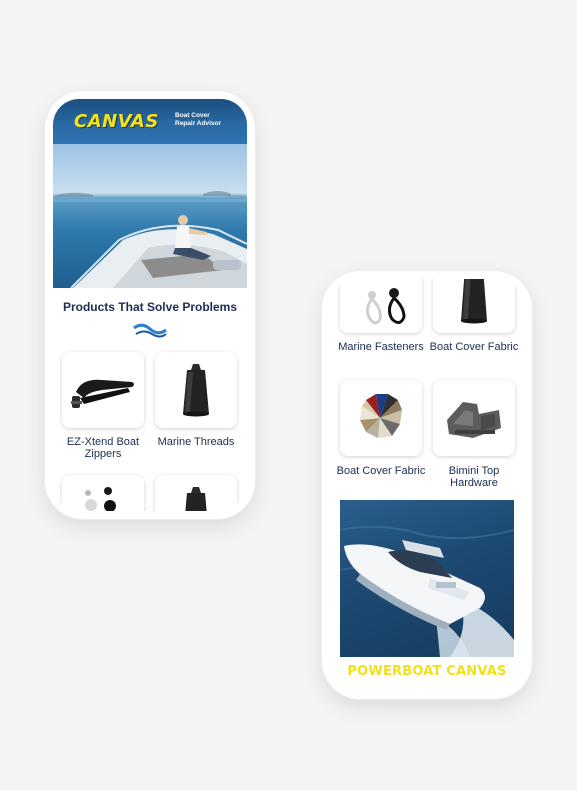 The height and width of the screenshot is (790, 577). I want to click on logo-wordmark: CANVAS, so click(116, 121).